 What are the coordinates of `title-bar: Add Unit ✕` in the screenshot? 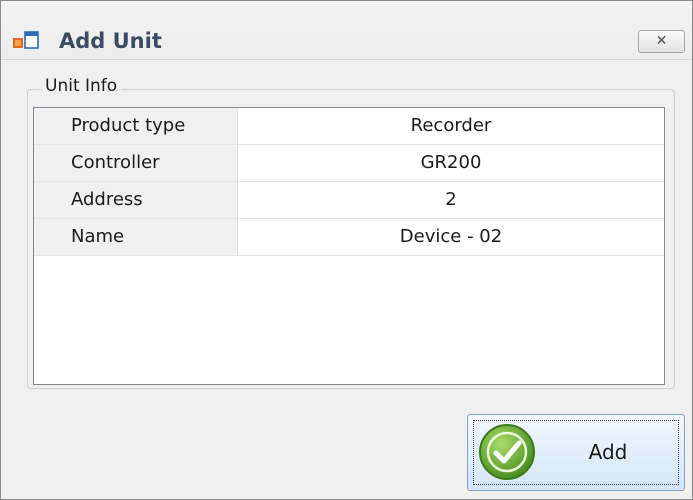 It's located at (346, 30).